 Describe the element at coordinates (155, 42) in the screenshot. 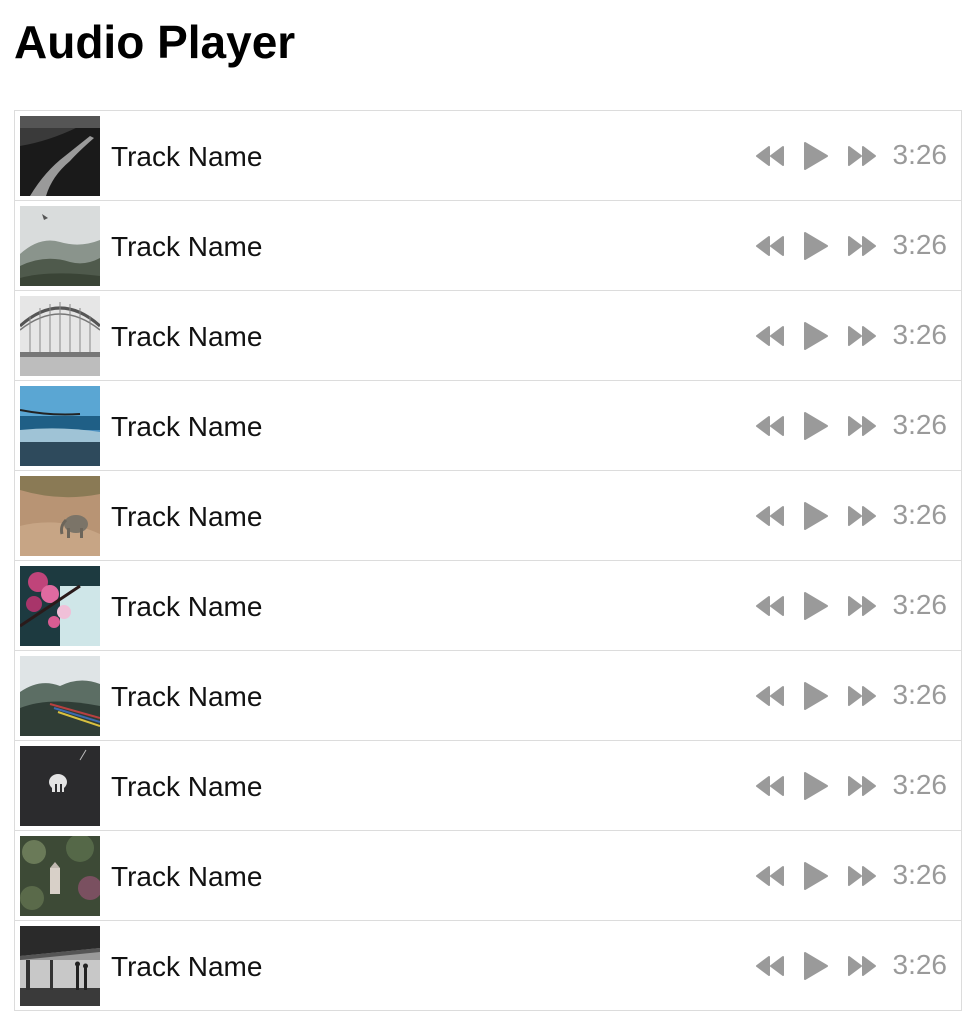

I see `page-title: Audio Player` at that location.